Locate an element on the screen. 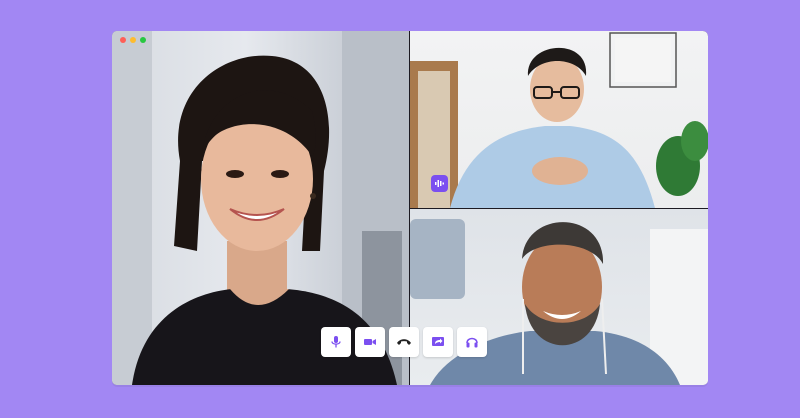  headphones-icon is located at coordinates (472, 342).